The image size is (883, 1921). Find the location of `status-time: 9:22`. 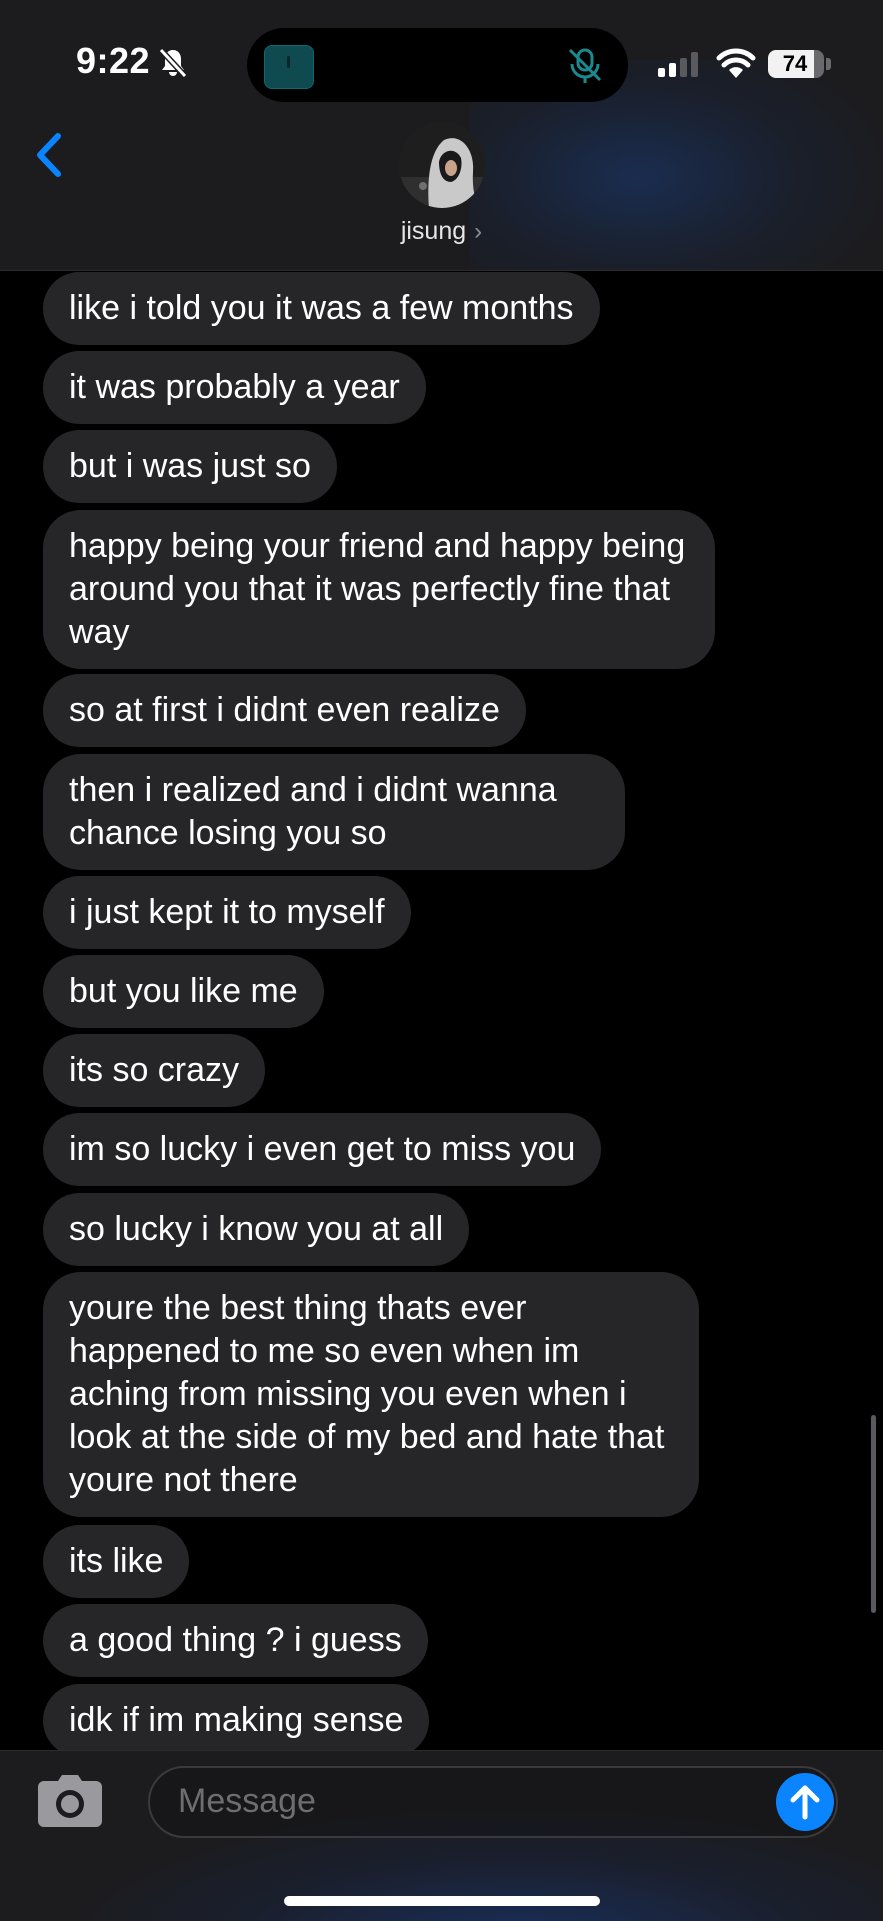

status-time: 9:22 is located at coordinates (113, 60).